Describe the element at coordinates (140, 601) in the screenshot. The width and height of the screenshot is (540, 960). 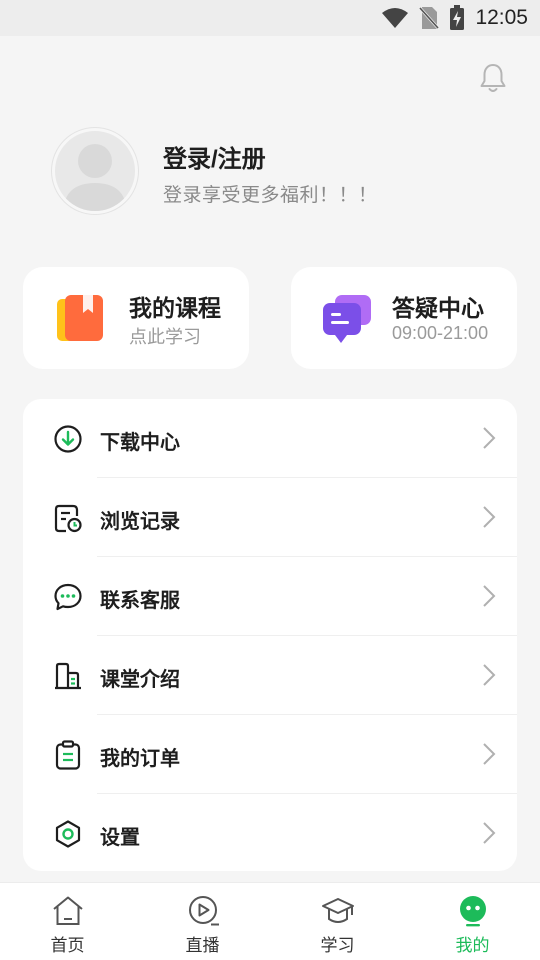
I see `menu-item-label: 联系客服` at that location.